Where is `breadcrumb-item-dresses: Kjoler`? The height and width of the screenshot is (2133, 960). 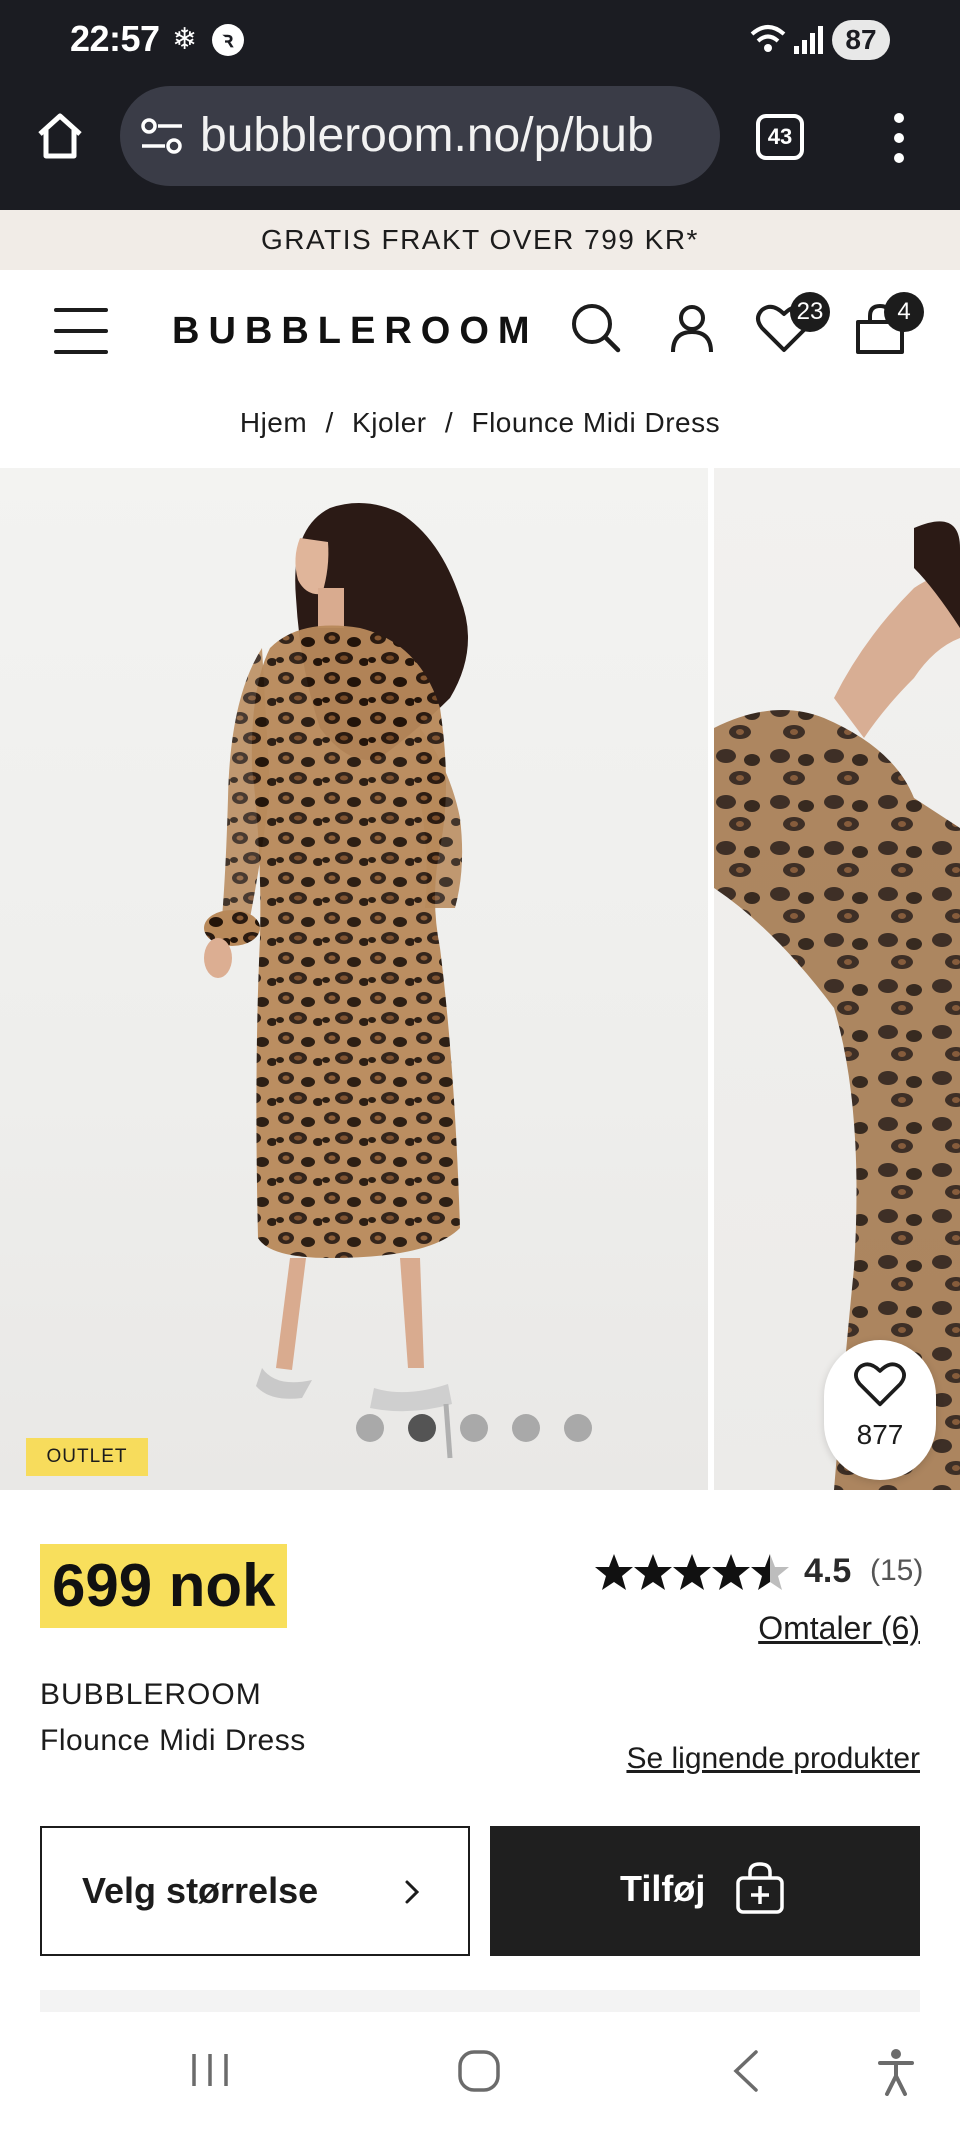 breadcrumb-item-dresses: Kjoler is located at coordinates (389, 423).